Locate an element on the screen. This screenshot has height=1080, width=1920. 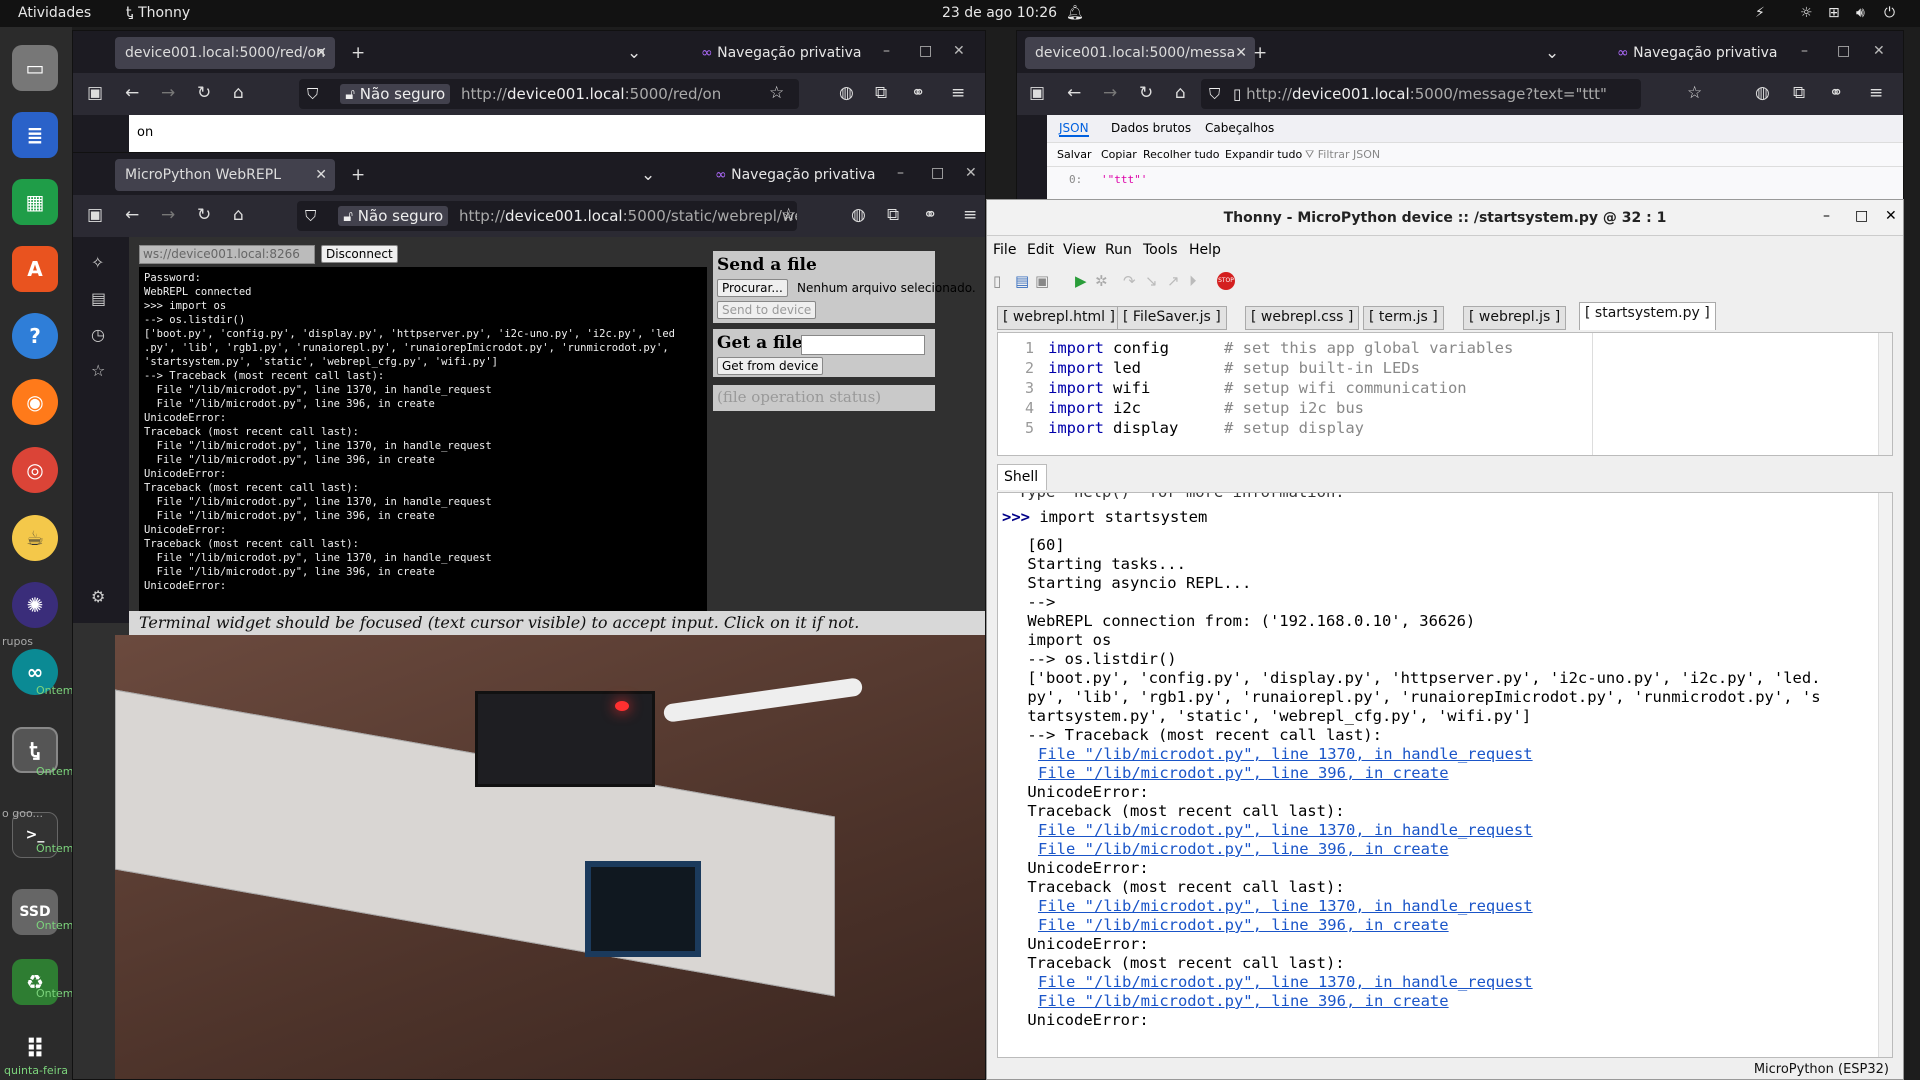
tab-raw: Dados brutos is located at coordinates (1151, 128).